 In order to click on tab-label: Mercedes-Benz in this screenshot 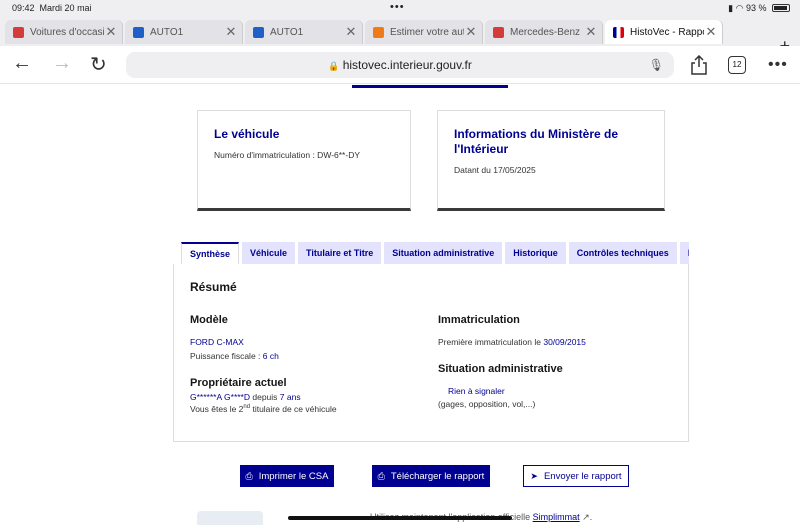, I will do `click(545, 32)`.